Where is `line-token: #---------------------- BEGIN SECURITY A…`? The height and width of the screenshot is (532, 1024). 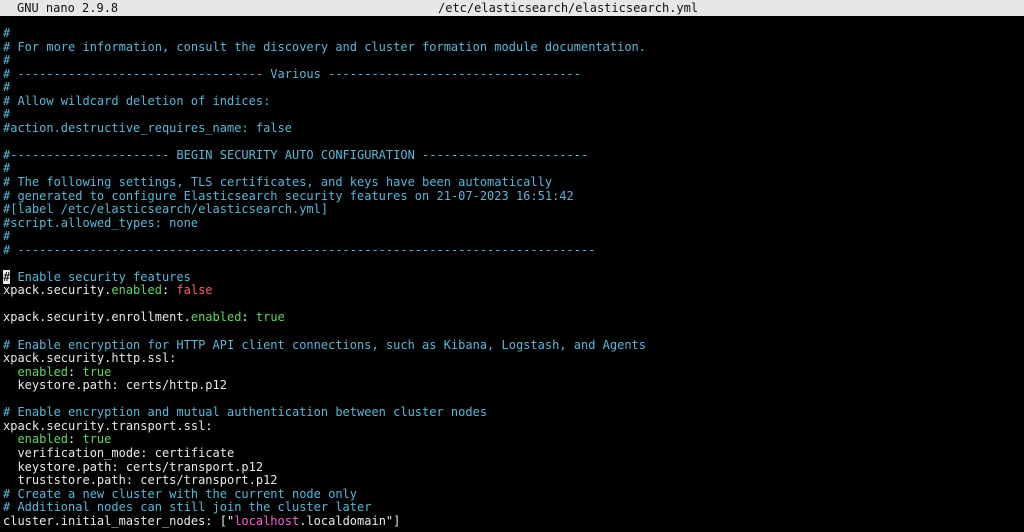 line-token: #---------------------- BEGIN SECURITY A… is located at coordinates (296, 154).